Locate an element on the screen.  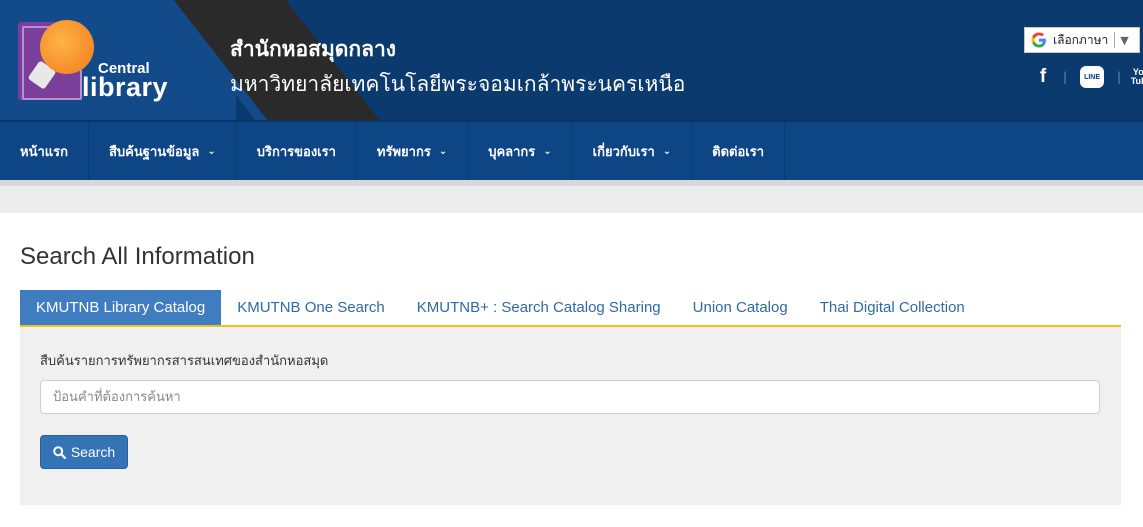
tab-catalog-sharing: KMUTNB+ : Search Catalog Sharing is located at coordinates (539, 307).